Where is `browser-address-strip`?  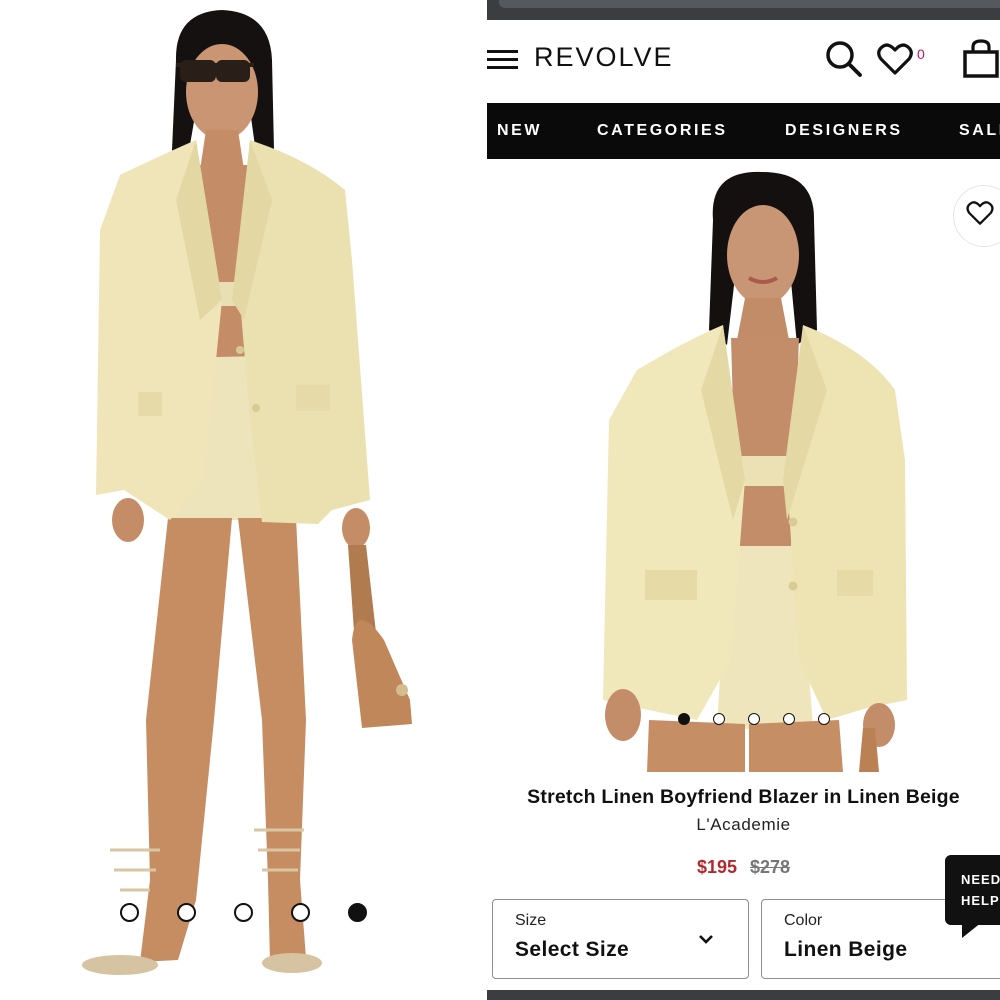
browser-address-strip is located at coordinates (749, 4).